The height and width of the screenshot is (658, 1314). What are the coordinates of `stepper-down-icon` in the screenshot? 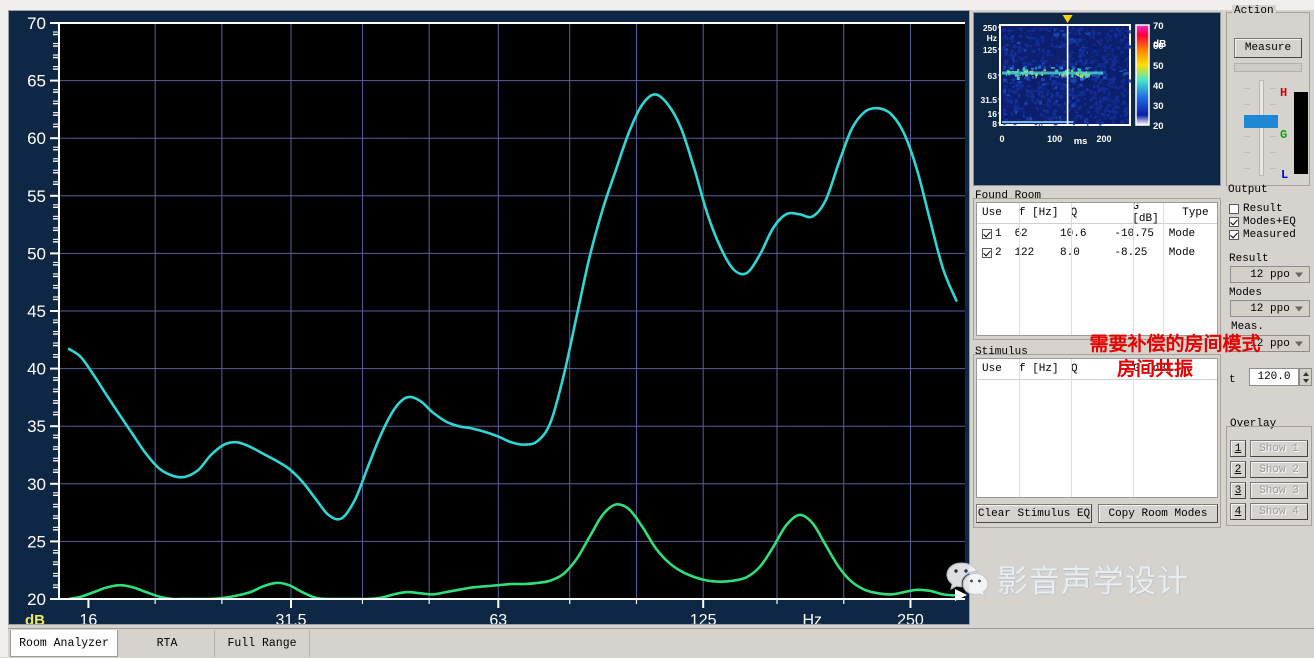 It's located at (1306, 381).